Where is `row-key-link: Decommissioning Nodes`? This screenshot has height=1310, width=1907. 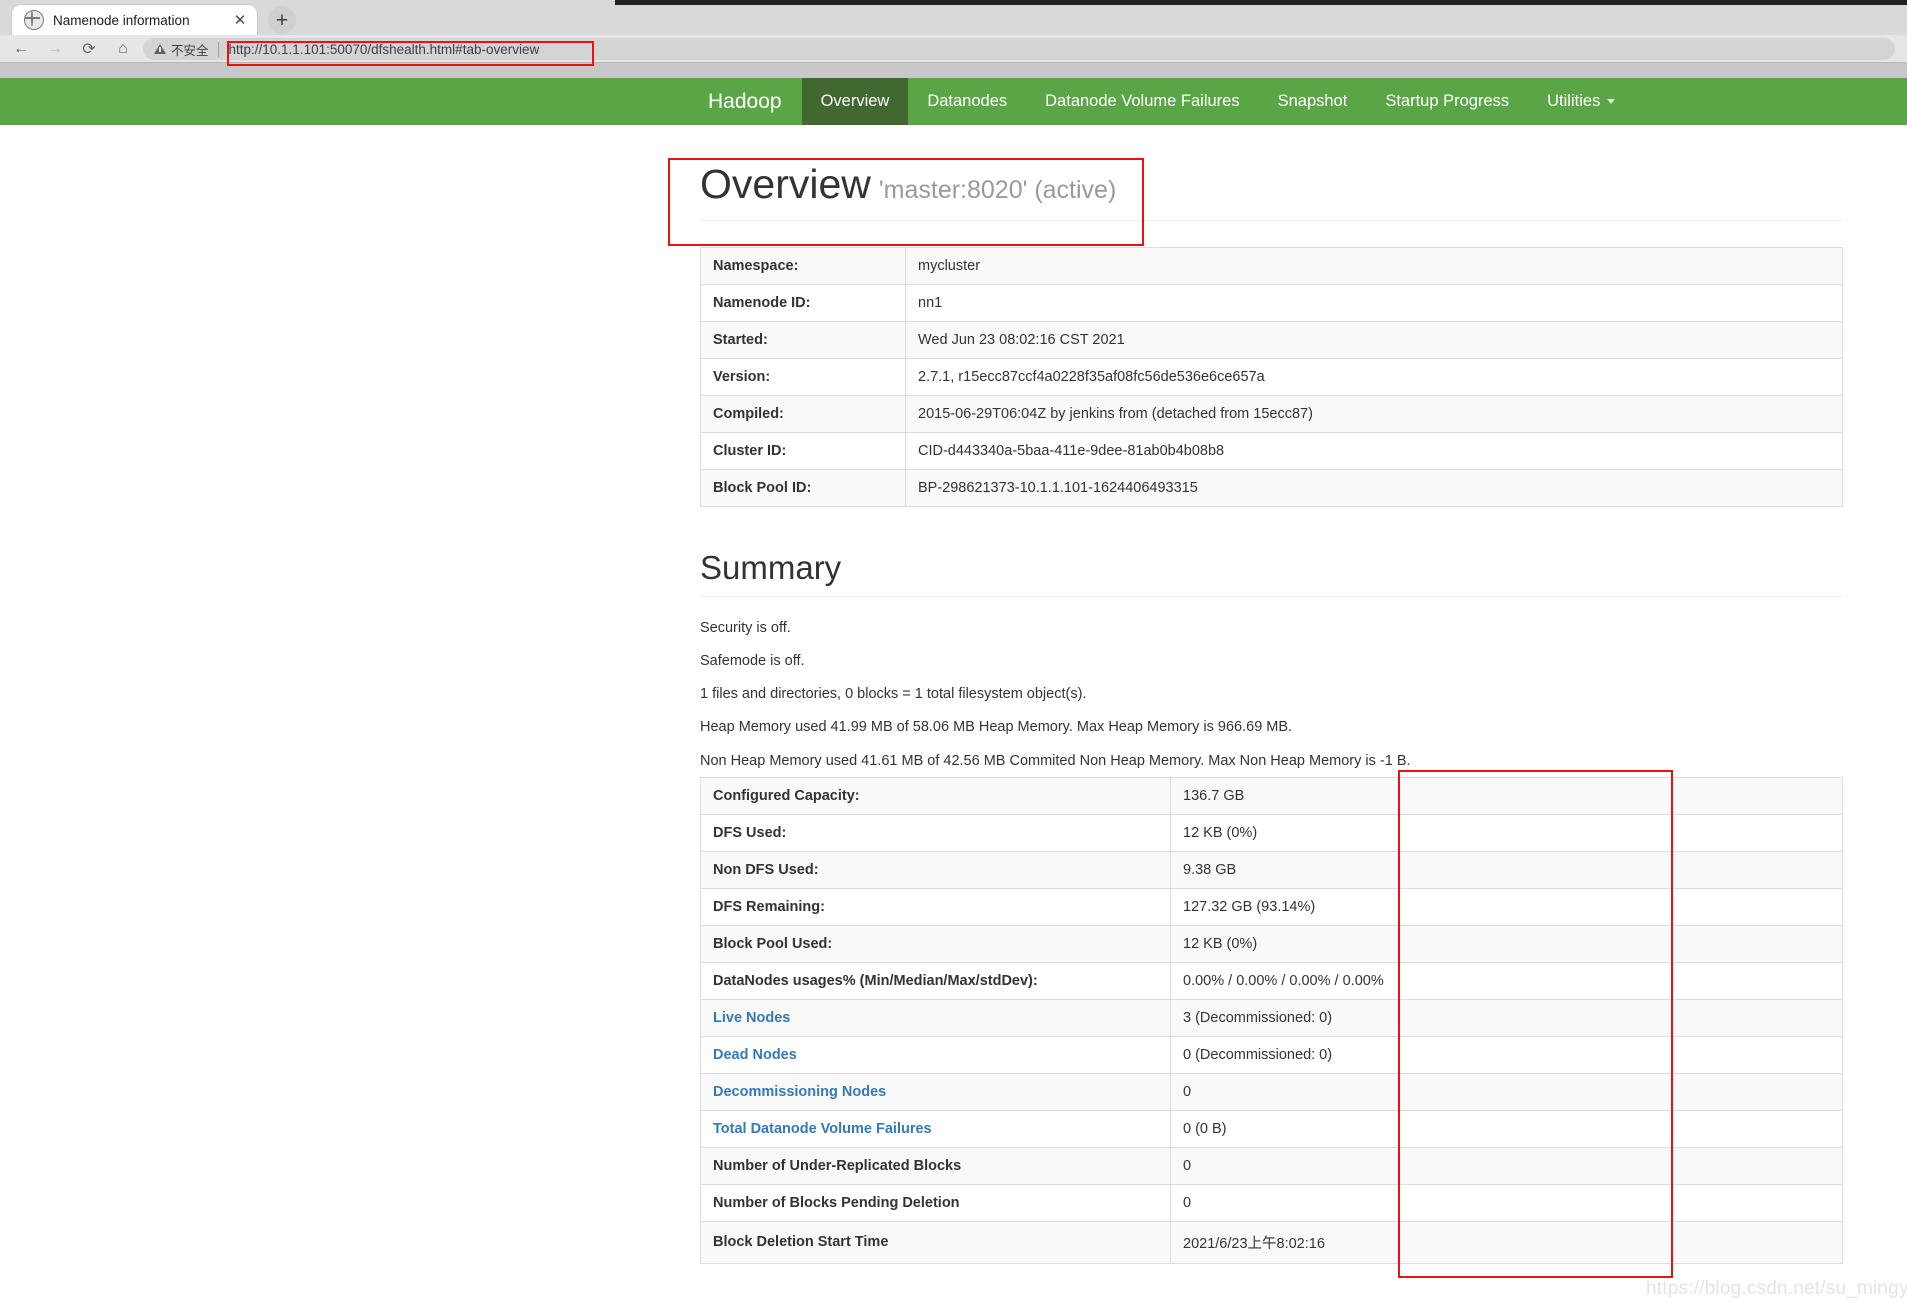 row-key-link: Decommissioning Nodes is located at coordinates (935, 1091).